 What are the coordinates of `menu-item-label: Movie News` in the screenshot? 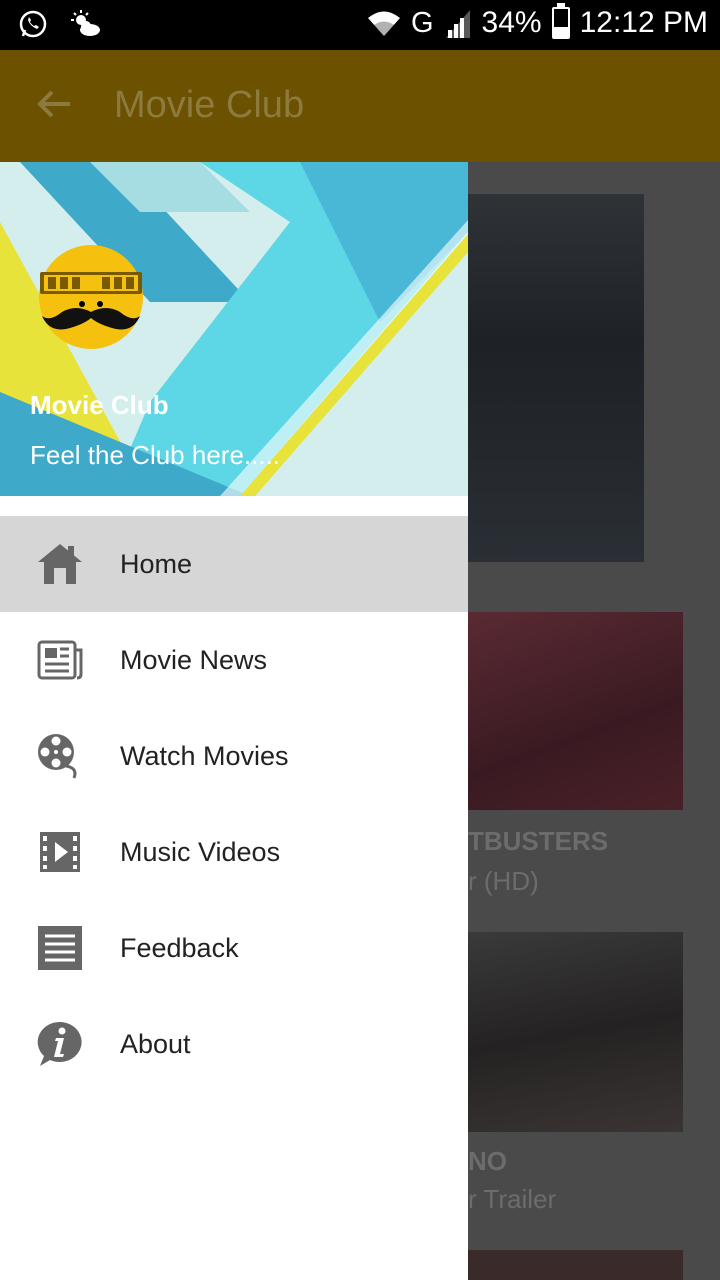 It's located at (194, 659).